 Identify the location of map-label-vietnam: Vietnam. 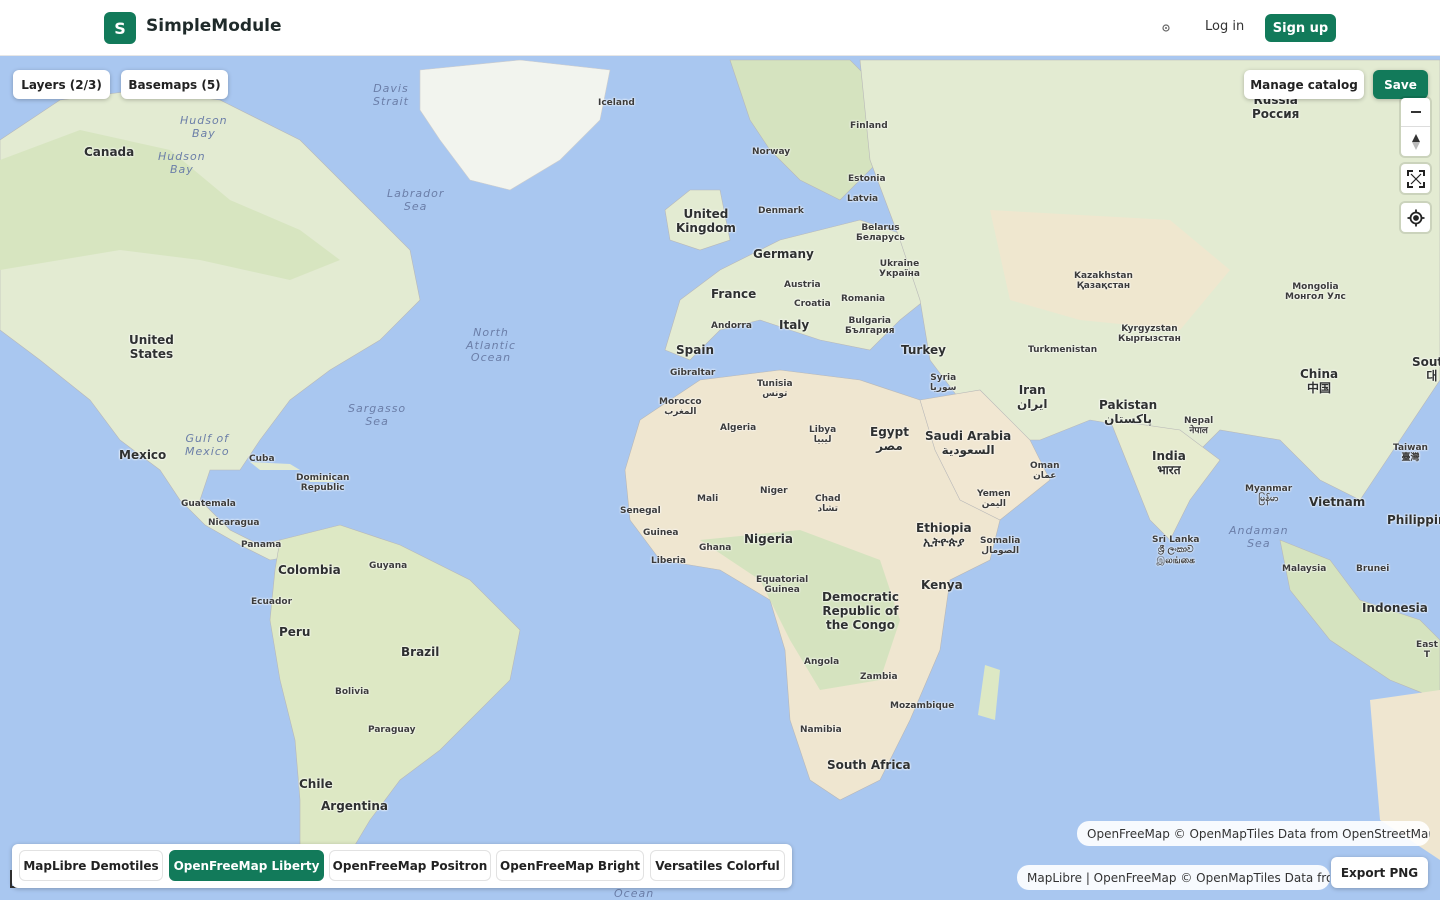
(1337, 502).